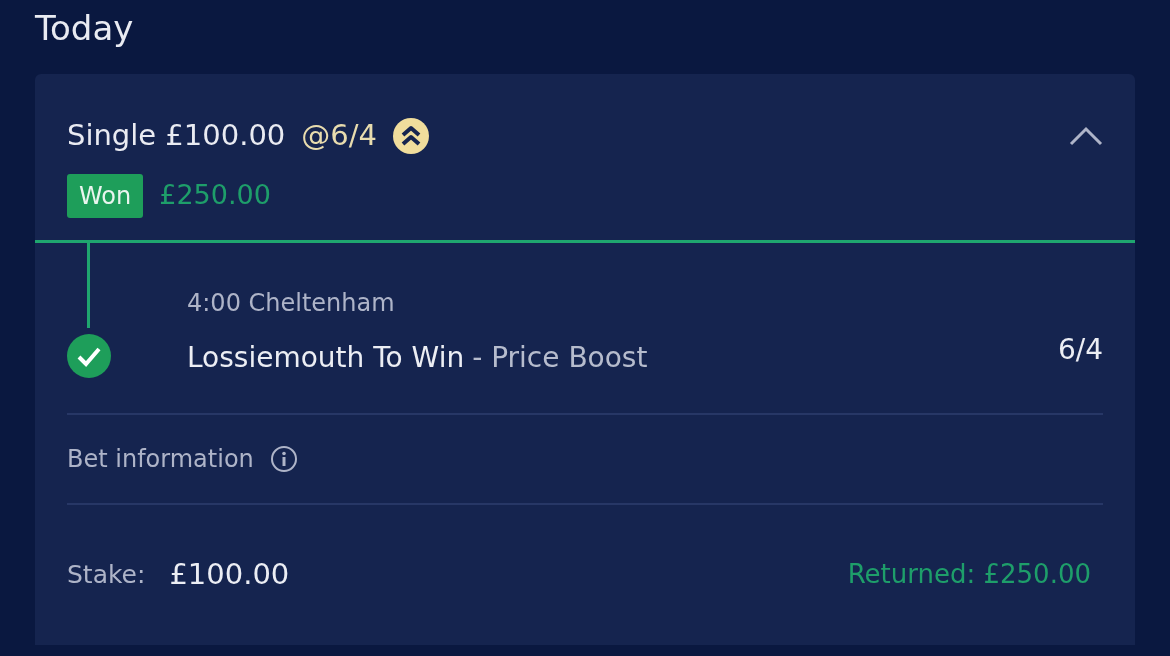 The image size is (1170, 656). Describe the element at coordinates (326, 357) in the screenshot. I see `selection-name: Lossiemouth To Win` at that location.